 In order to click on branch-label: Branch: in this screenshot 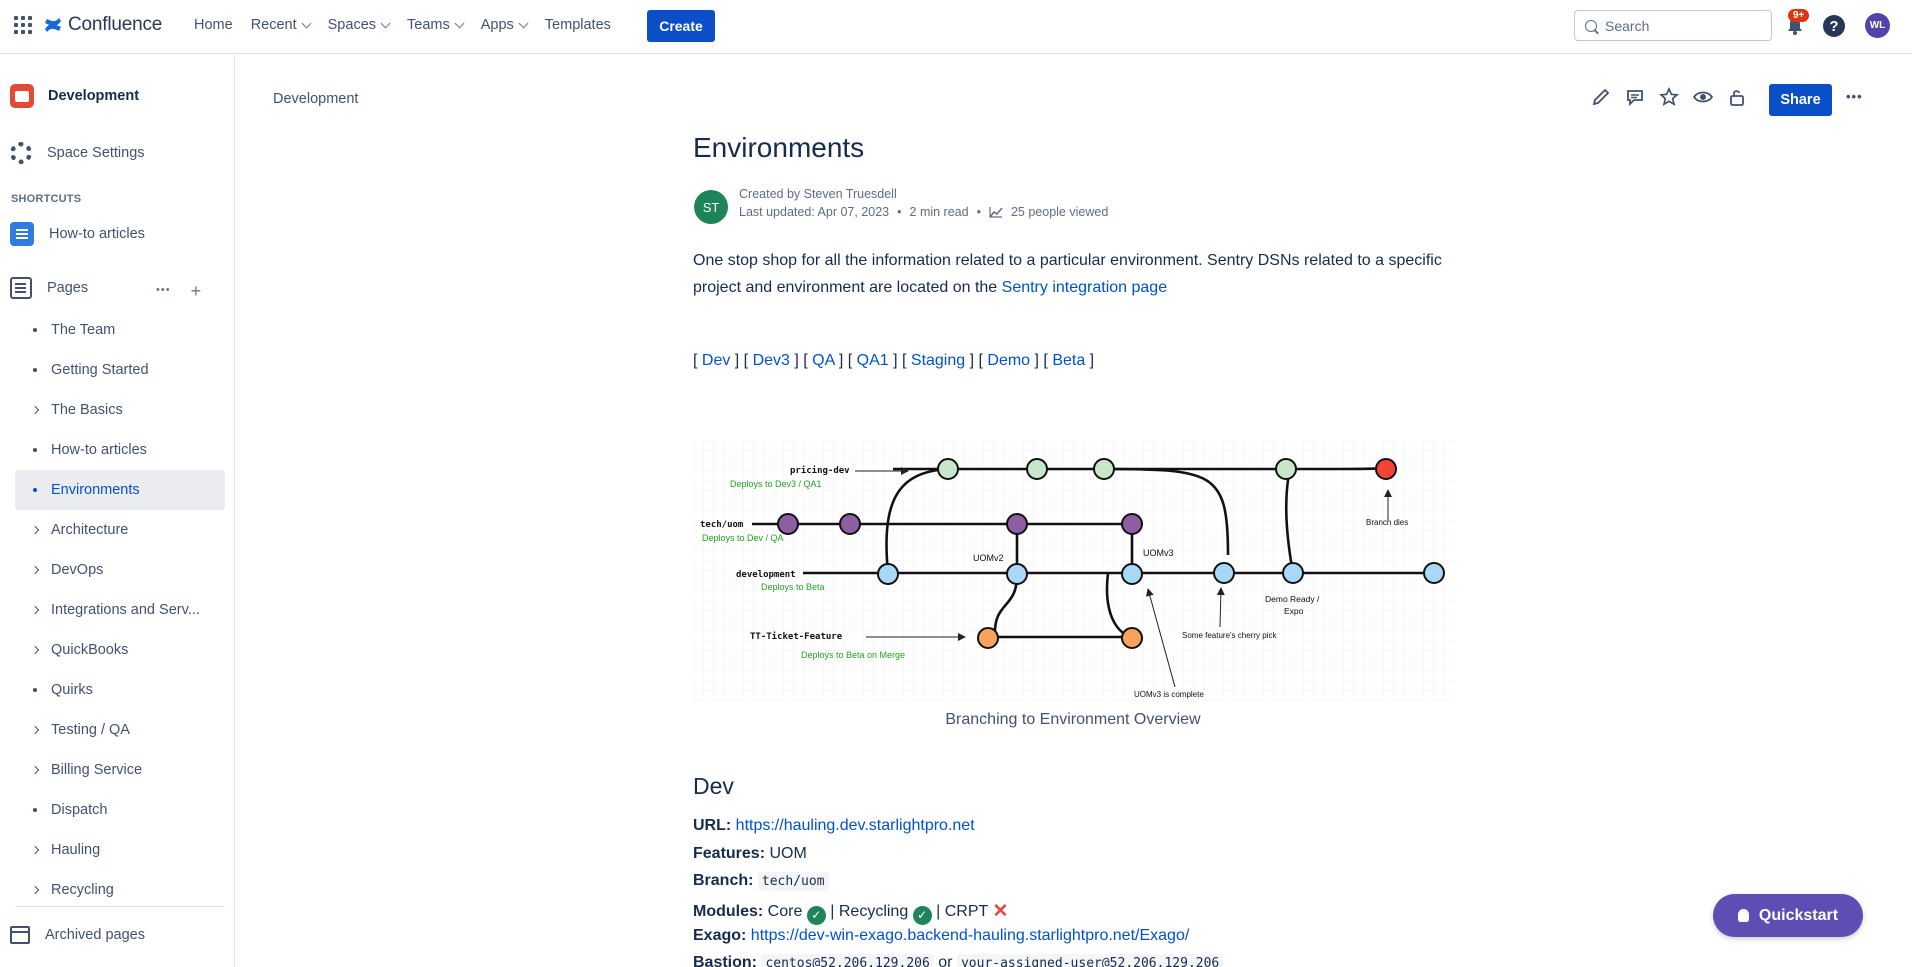, I will do `click(723, 880)`.